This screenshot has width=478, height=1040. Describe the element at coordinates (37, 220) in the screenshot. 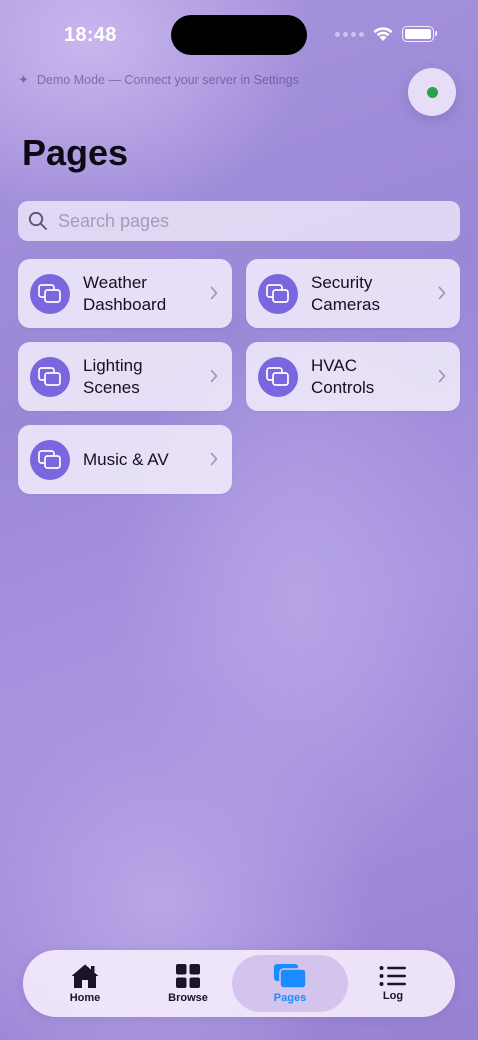

I see `search-icon` at that location.